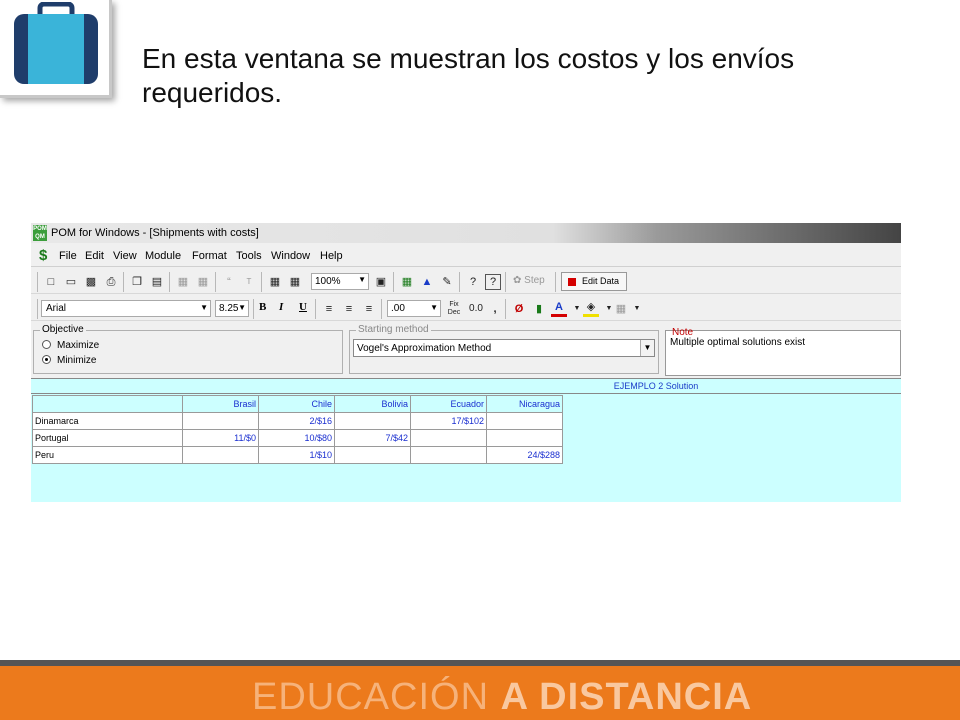 The width and height of the screenshot is (960, 720). What do you see at coordinates (126, 308) in the screenshot?
I see `font-select: Arial ▼` at bounding box center [126, 308].